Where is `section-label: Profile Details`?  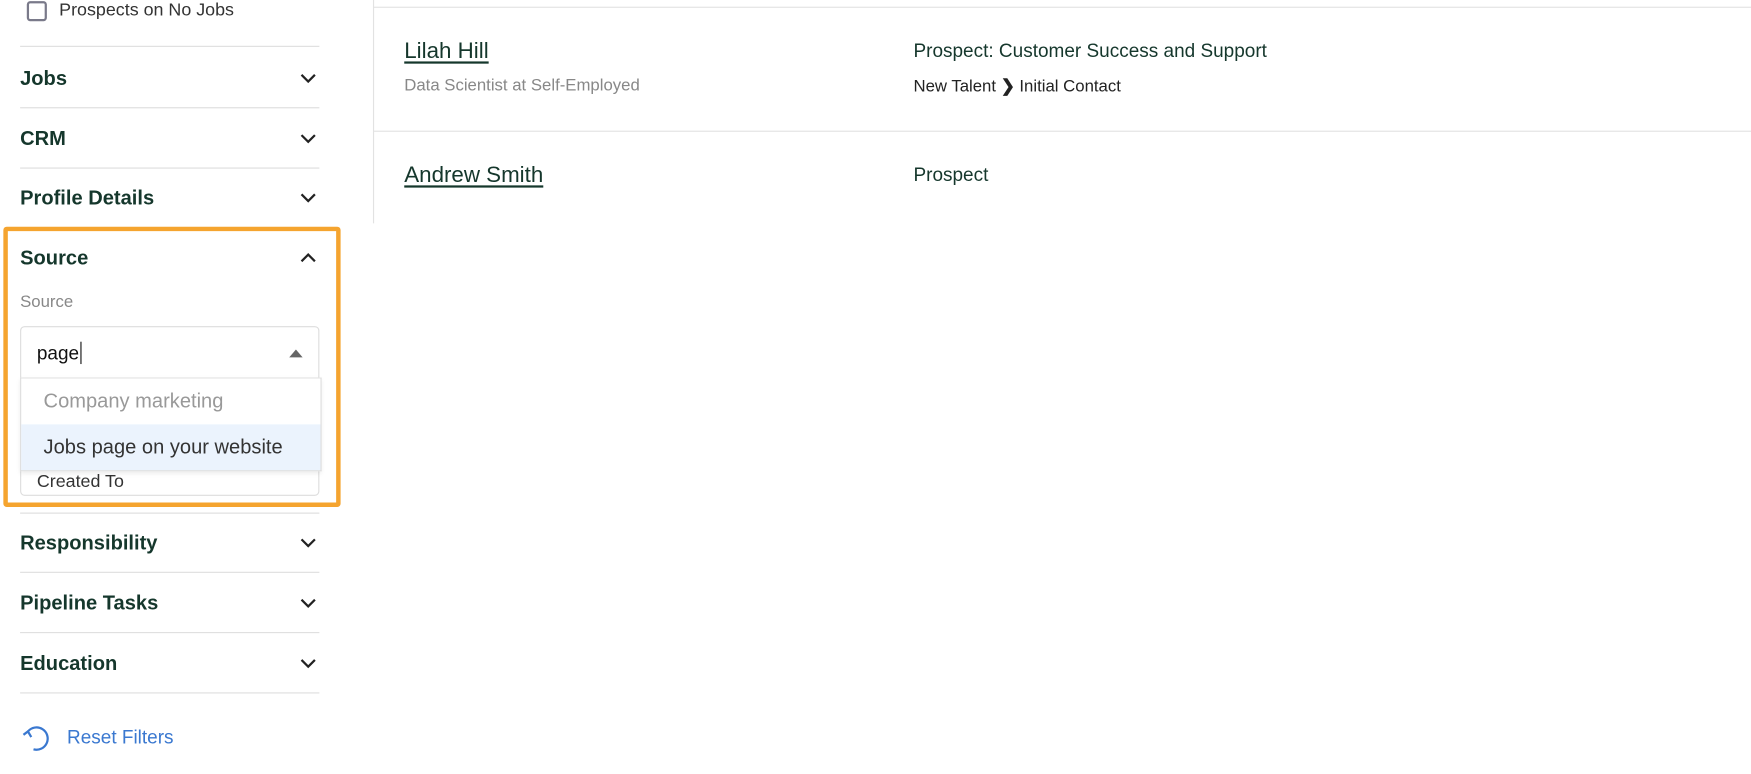 section-label: Profile Details is located at coordinates (87, 197).